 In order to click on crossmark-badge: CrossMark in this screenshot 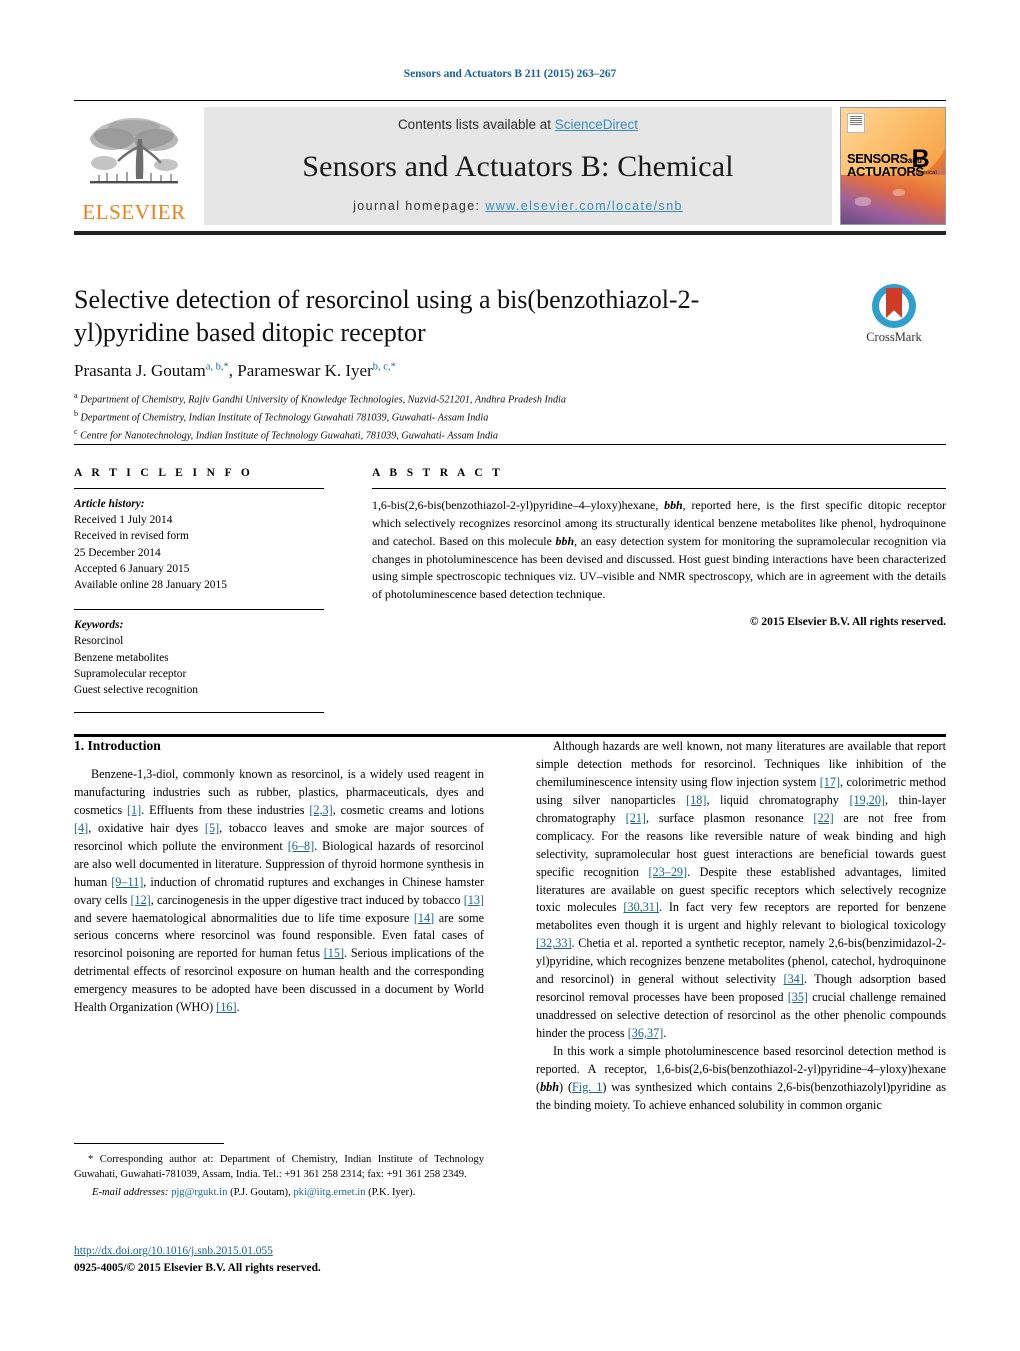, I will do `click(894, 314)`.